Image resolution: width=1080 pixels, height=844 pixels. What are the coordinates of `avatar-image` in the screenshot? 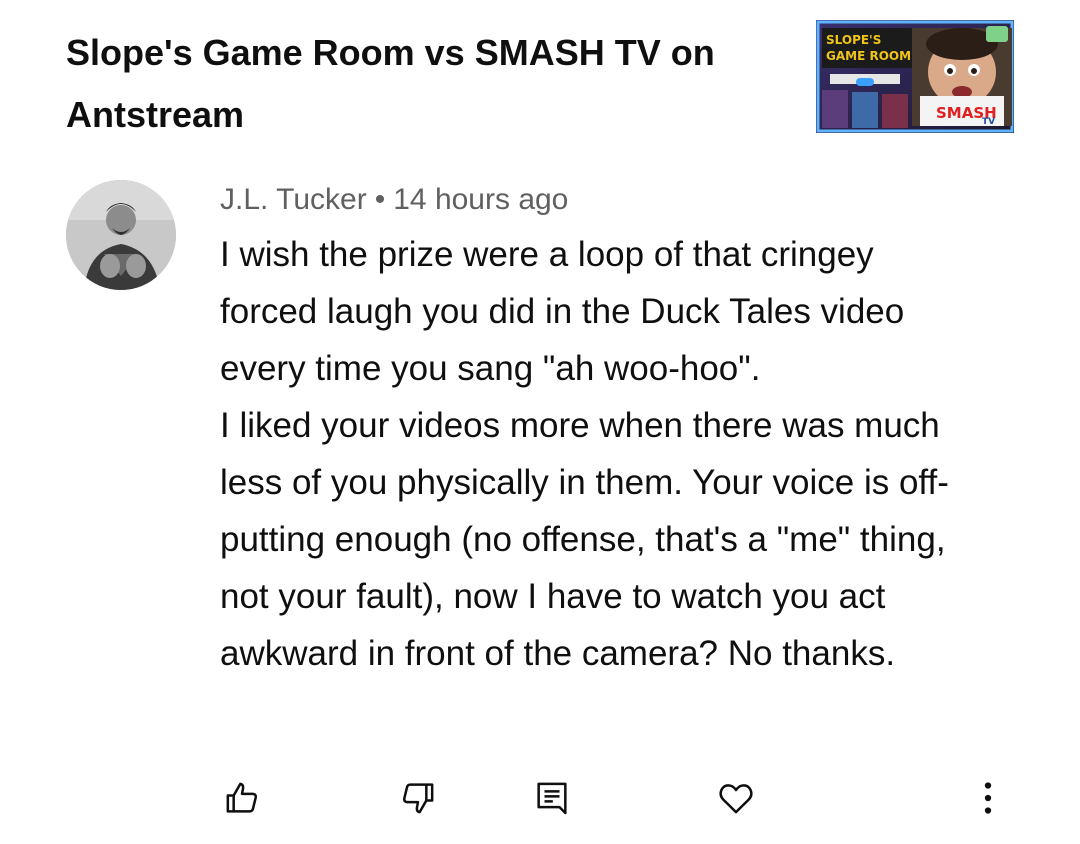 It's located at (121, 235).